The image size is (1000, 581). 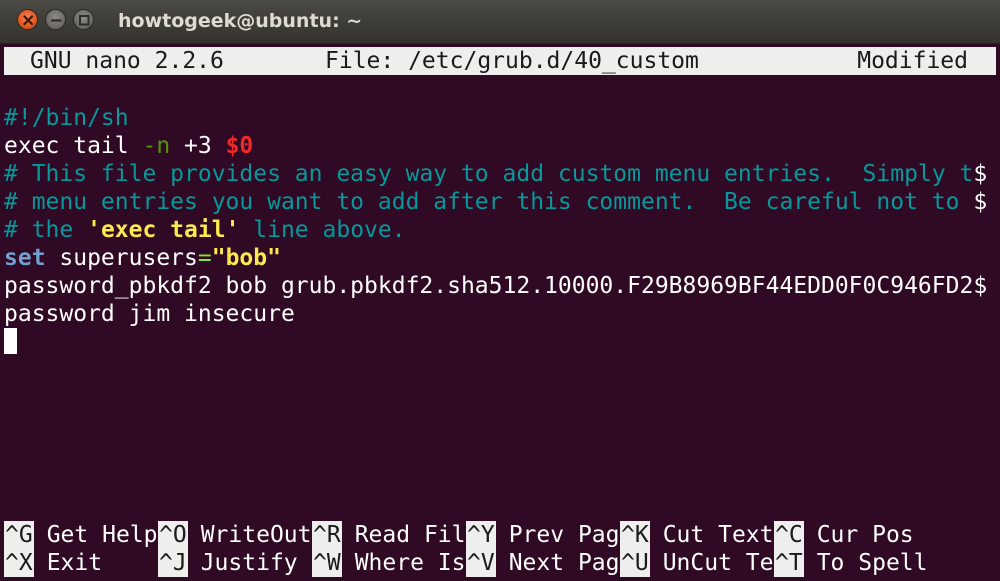 What do you see at coordinates (163, 230) in the screenshot?
I see `code-token: 'exec tail'` at bounding box center [163, 230].